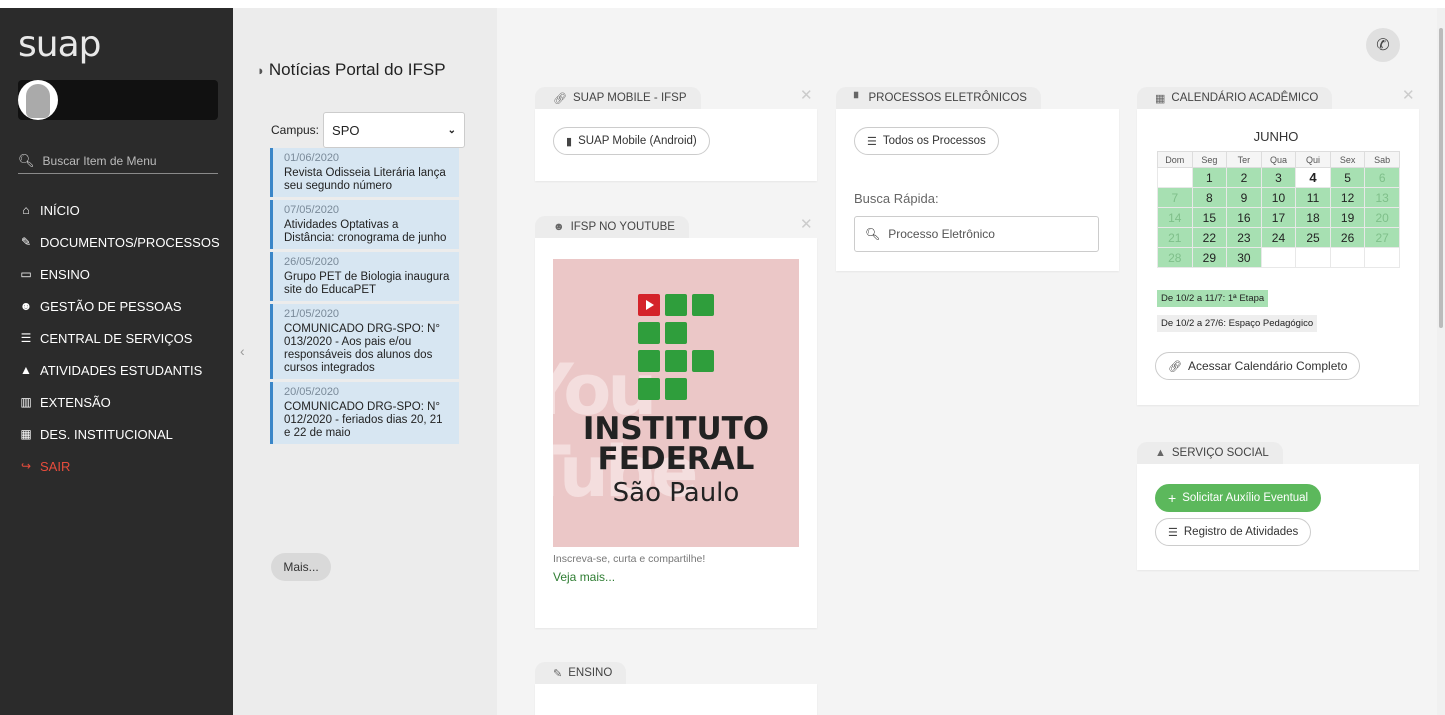 The height and width of the screenshot is (715, 1445). What do you see at coordinates (722, 4) in the screenshot?
I see `top-border` at bounding box center [722, 4].